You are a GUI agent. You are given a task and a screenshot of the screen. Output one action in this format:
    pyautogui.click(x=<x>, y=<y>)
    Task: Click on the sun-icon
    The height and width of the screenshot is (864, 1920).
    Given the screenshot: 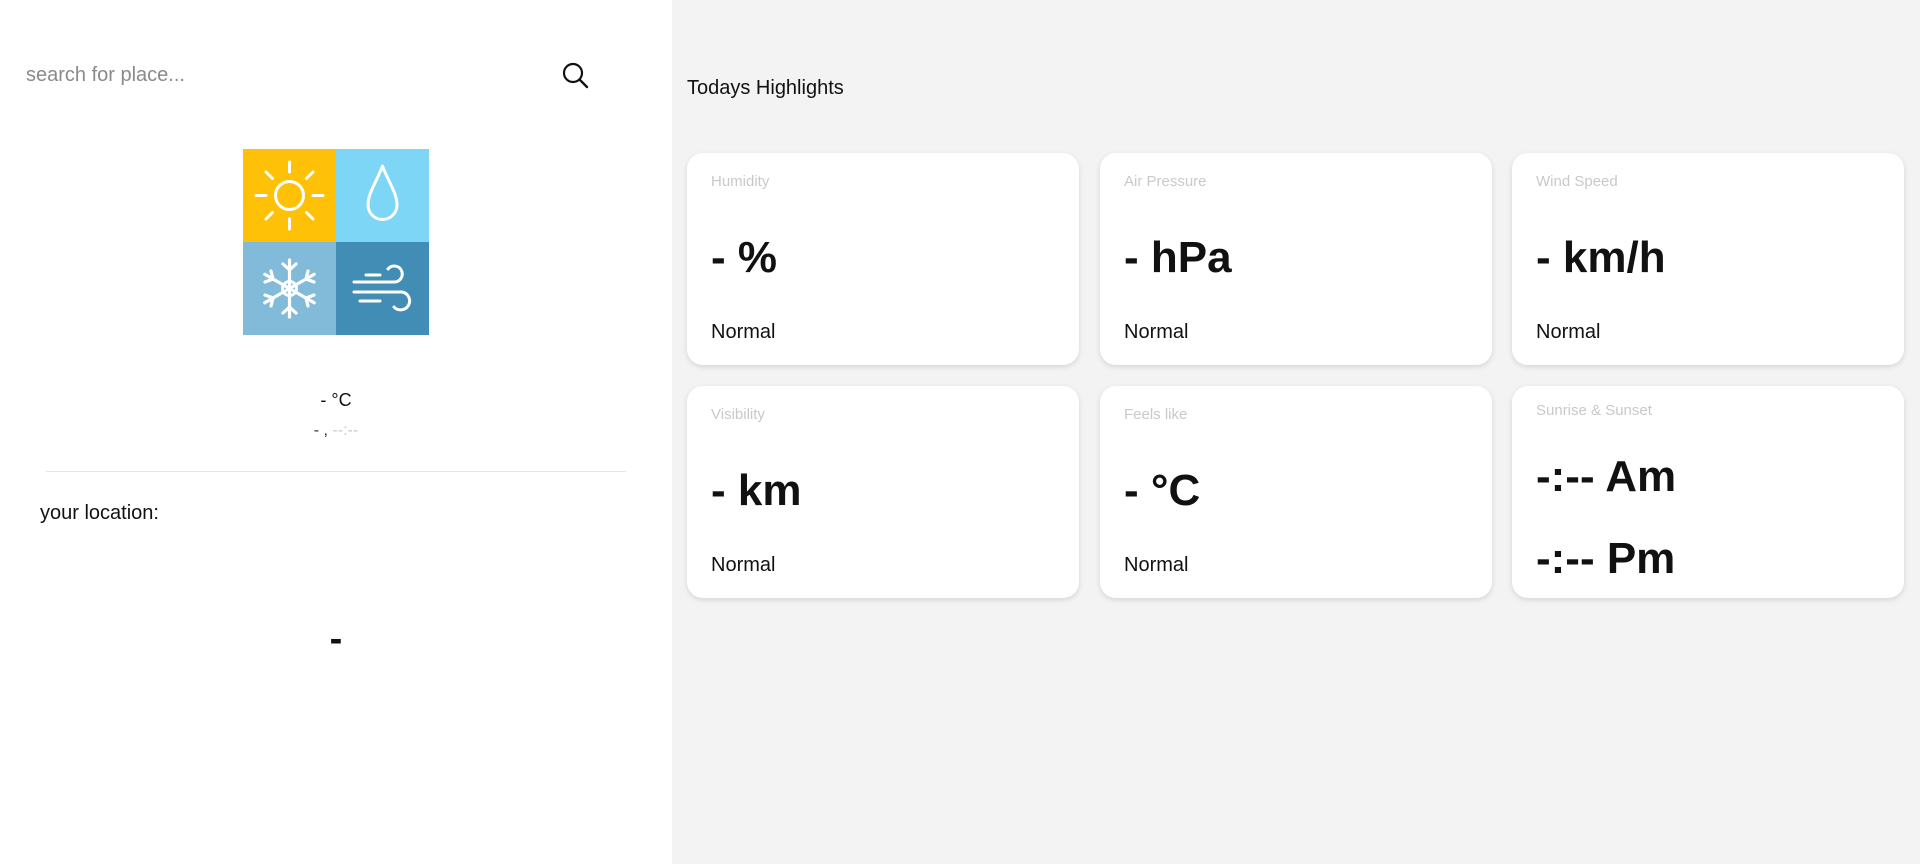 What is the action you would take?
    pyautogui.click(x=289, y=195)
    